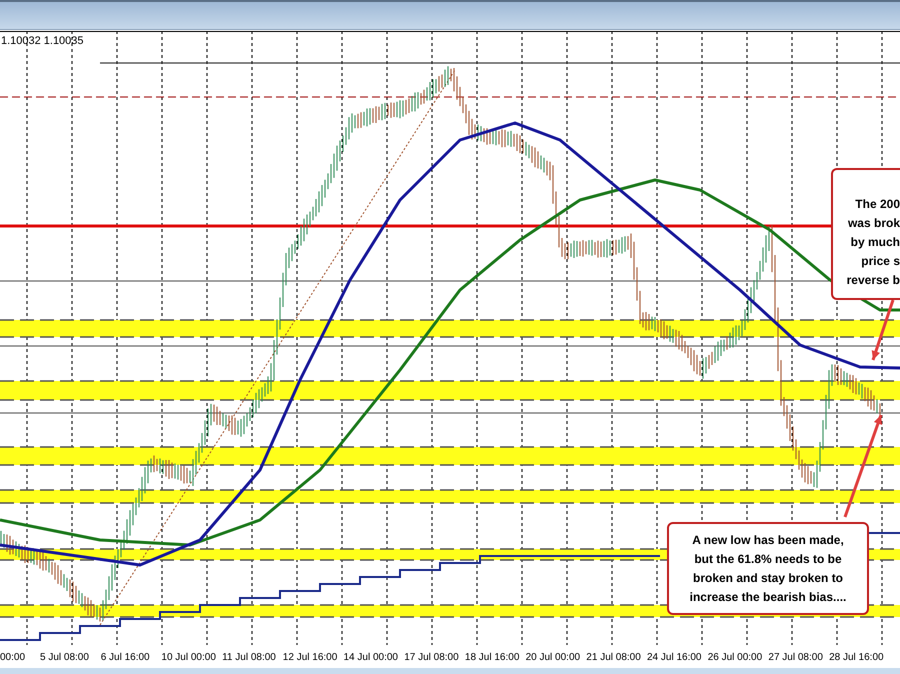  I want to click on axis-label: 12 Jul 16:00, so click(310, 658).